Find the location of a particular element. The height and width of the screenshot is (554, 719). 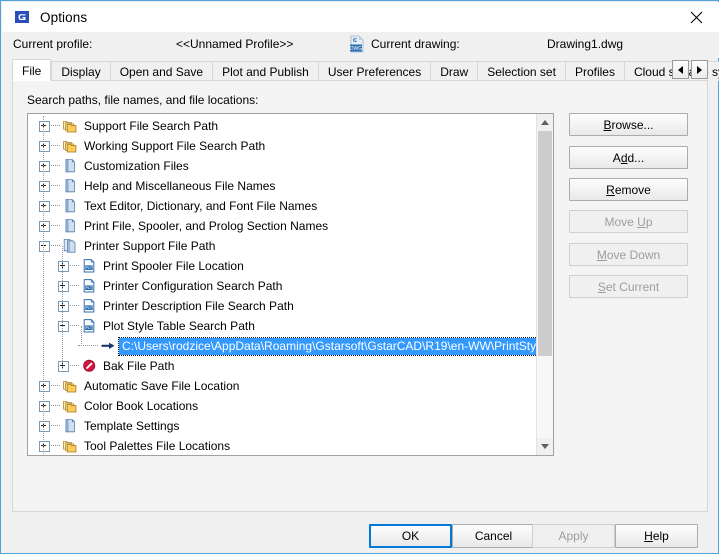

no-entry-icon is located at coordinates (89, 366).